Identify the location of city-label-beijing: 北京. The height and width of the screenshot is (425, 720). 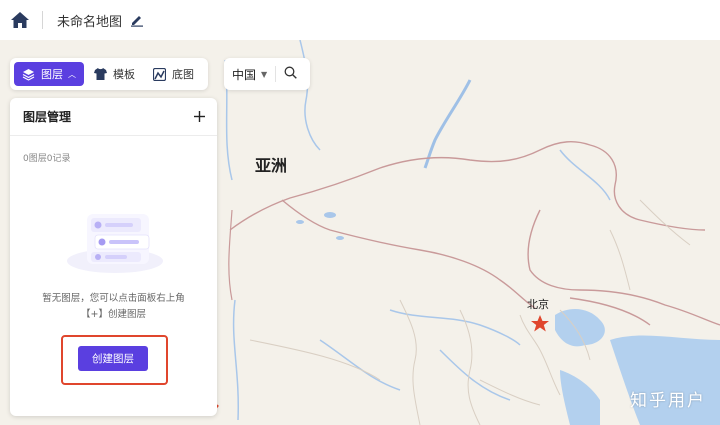
(538, 304).